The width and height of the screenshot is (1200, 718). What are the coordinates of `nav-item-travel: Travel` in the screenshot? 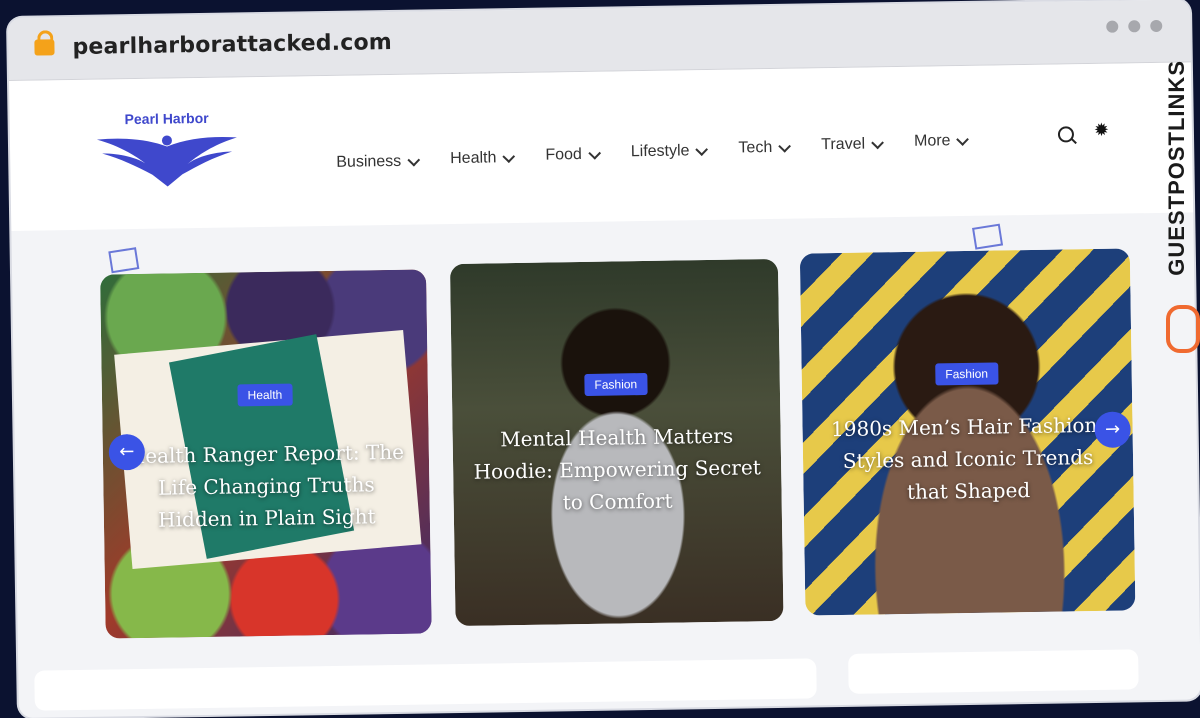 It's located at (852, 144).